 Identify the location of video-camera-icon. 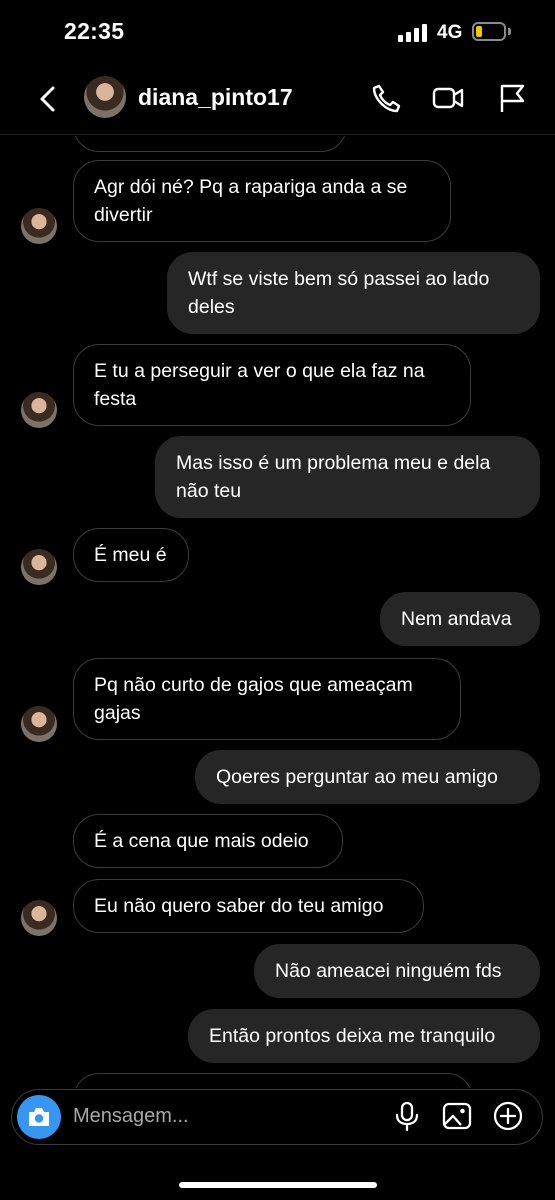
(448, 98).